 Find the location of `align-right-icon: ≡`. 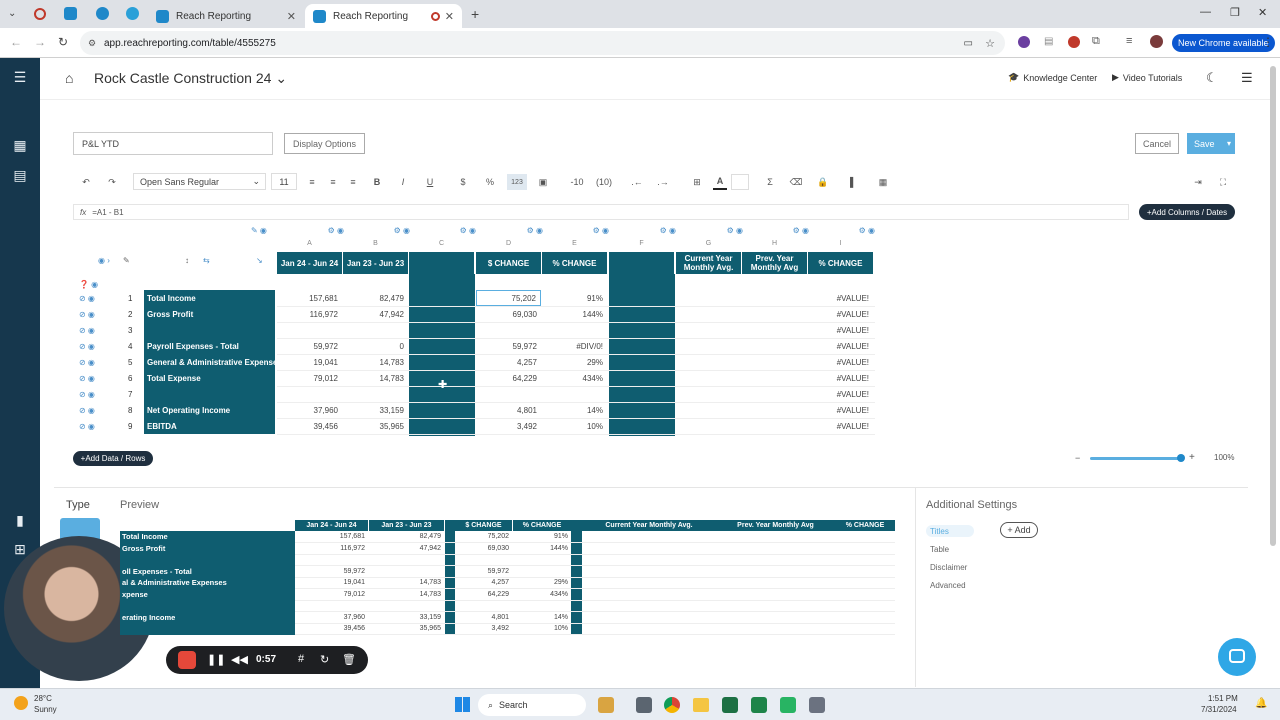

align-right-icon: ≡ is located at coordinates (353, 182).